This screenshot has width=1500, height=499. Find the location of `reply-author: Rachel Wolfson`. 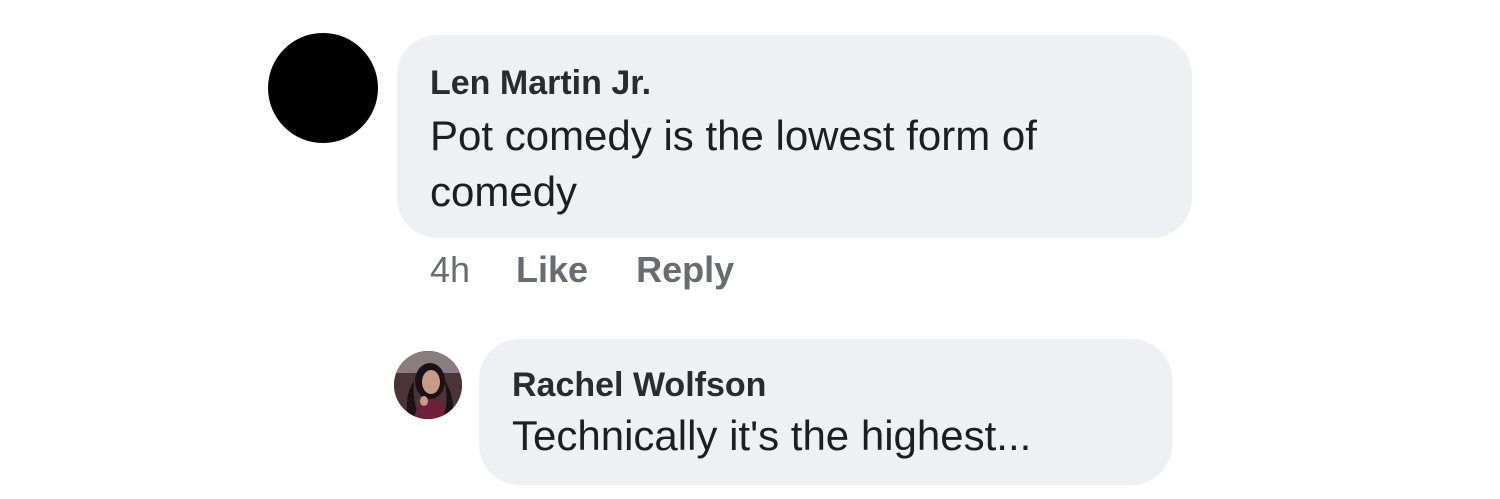

reply-author: Rachel Wolfson is located at coordinates (827, 385).